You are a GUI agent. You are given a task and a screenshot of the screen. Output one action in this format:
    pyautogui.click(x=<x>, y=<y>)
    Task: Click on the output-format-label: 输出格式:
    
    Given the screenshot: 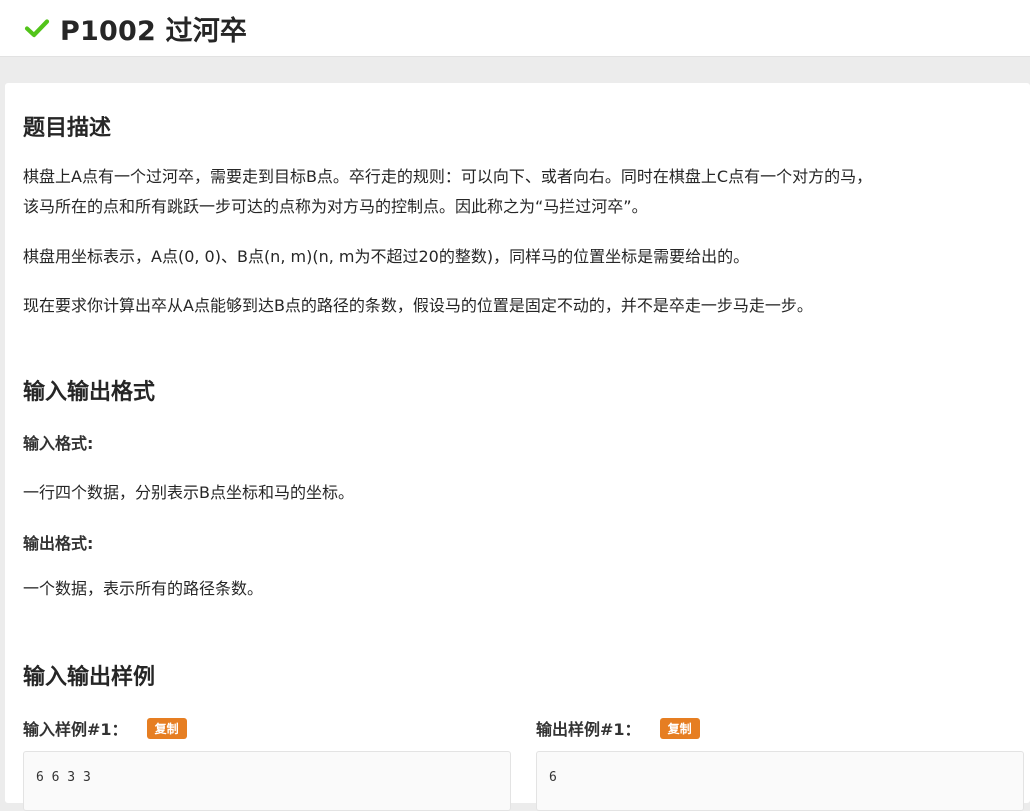 What is the action you would take?
    pyautogui.click(x=58, y=543)
    